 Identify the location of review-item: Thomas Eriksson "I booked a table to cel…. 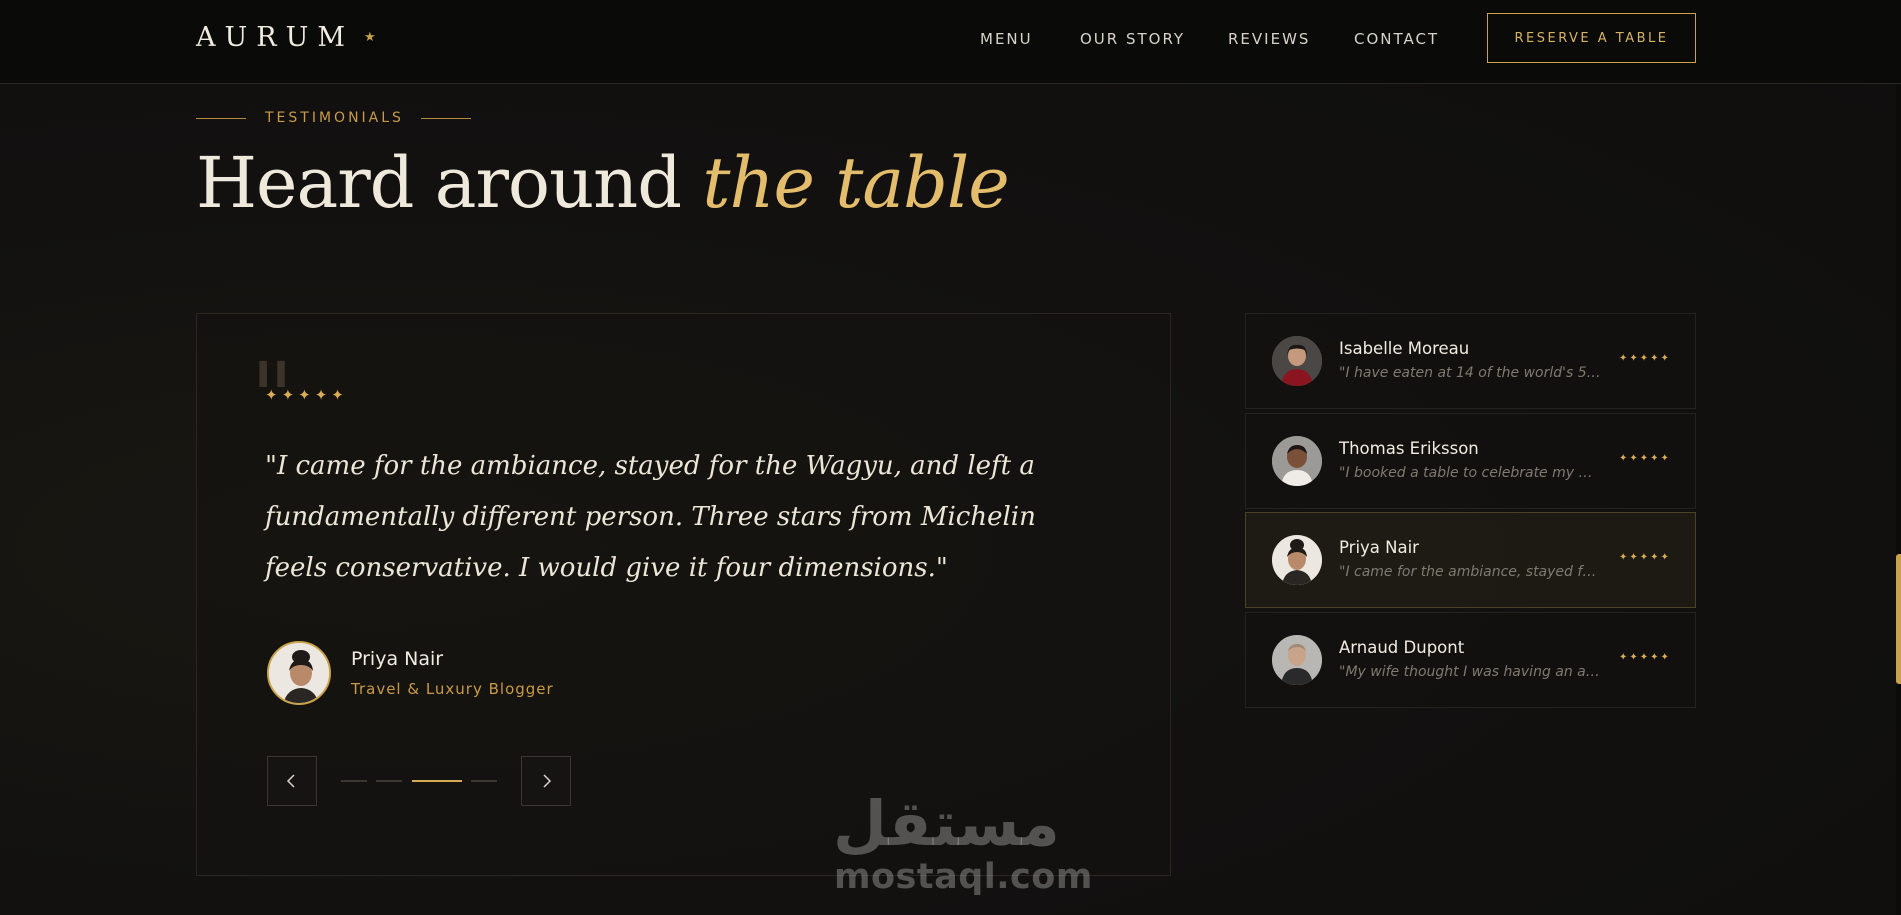
(1470, 461).